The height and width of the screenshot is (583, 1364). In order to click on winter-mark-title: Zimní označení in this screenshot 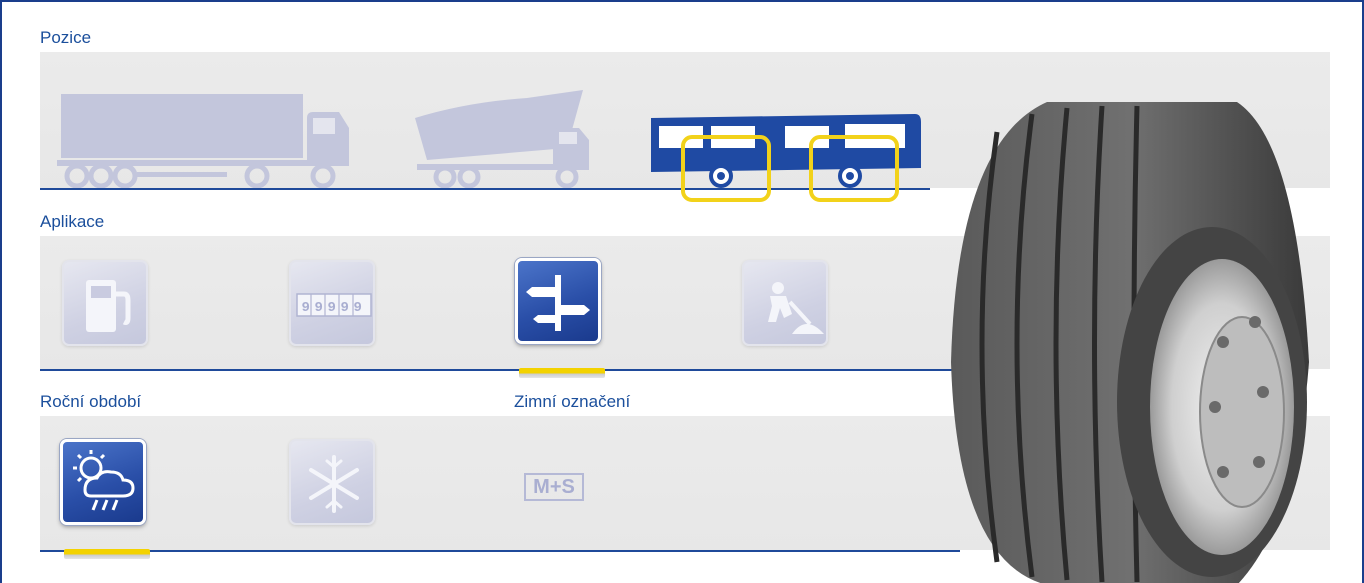, I will do `click(572, 401)`.